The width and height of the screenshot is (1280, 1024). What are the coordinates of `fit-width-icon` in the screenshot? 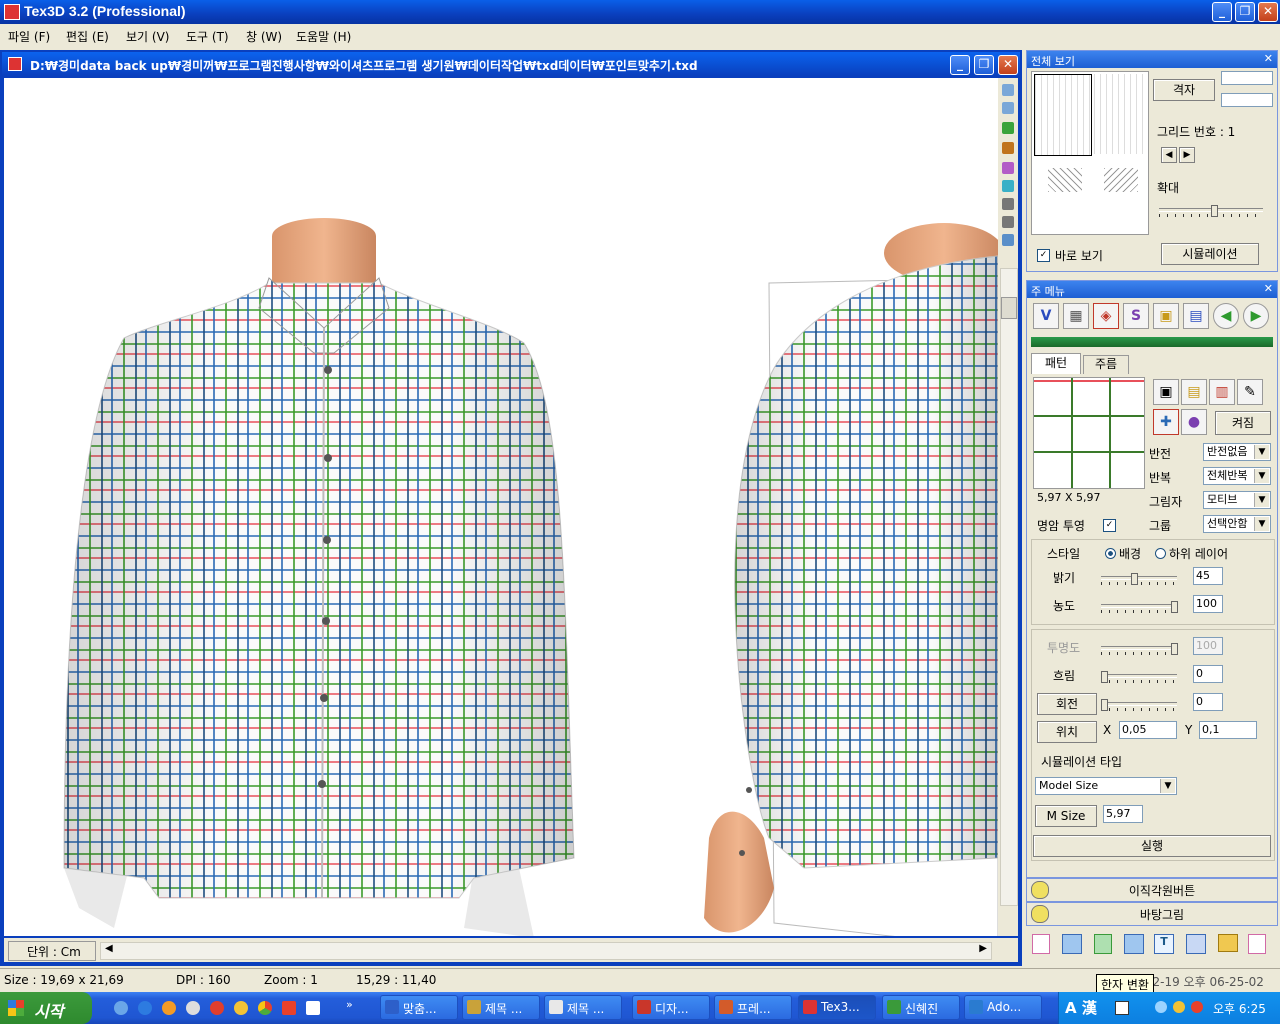 It's located at (1008, 204).